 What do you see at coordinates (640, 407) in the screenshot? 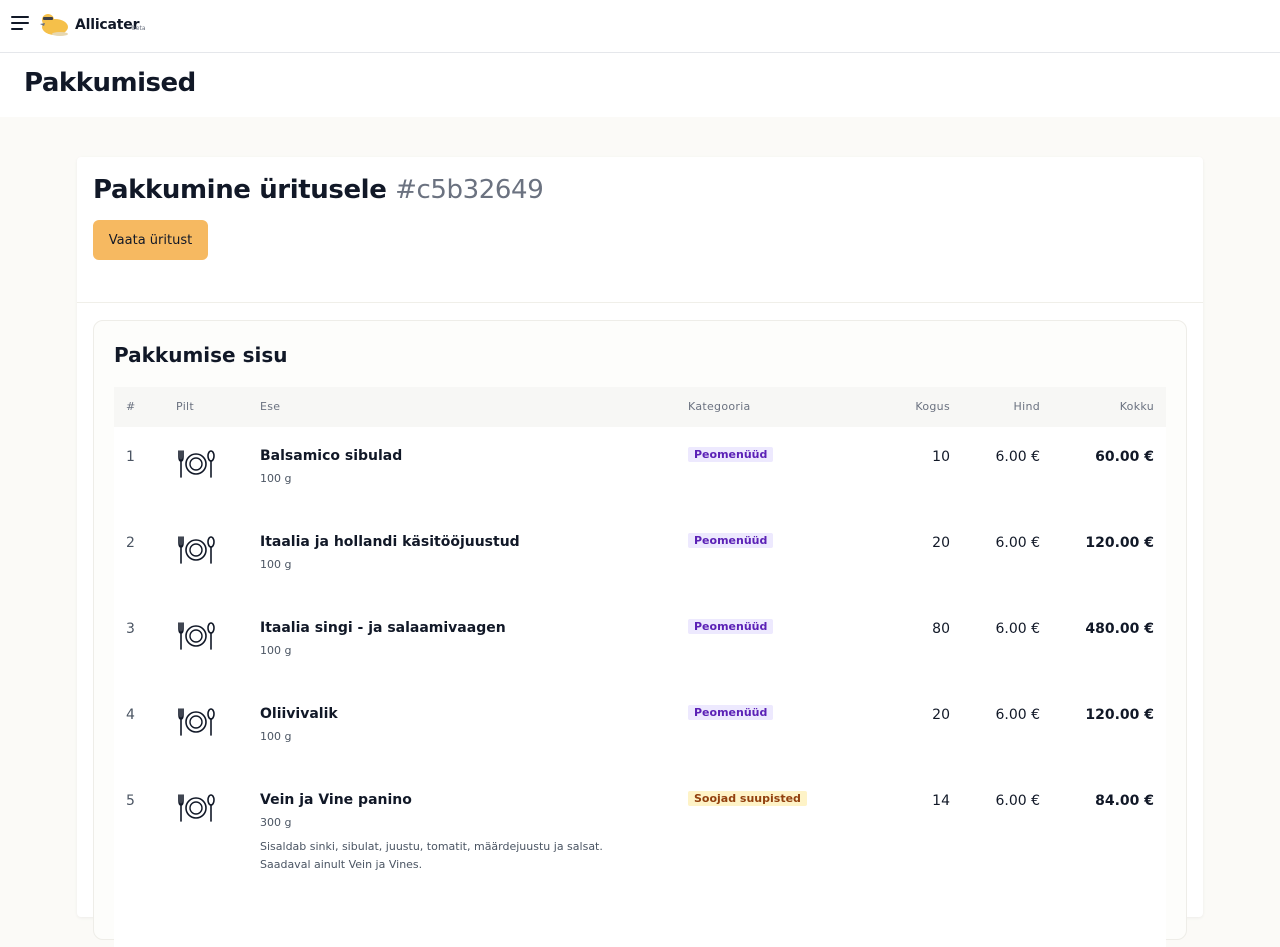
I see `table-header: # Pilt Ese Kategooria Kogus Hind Kokku` at bounding box center [640, 407].